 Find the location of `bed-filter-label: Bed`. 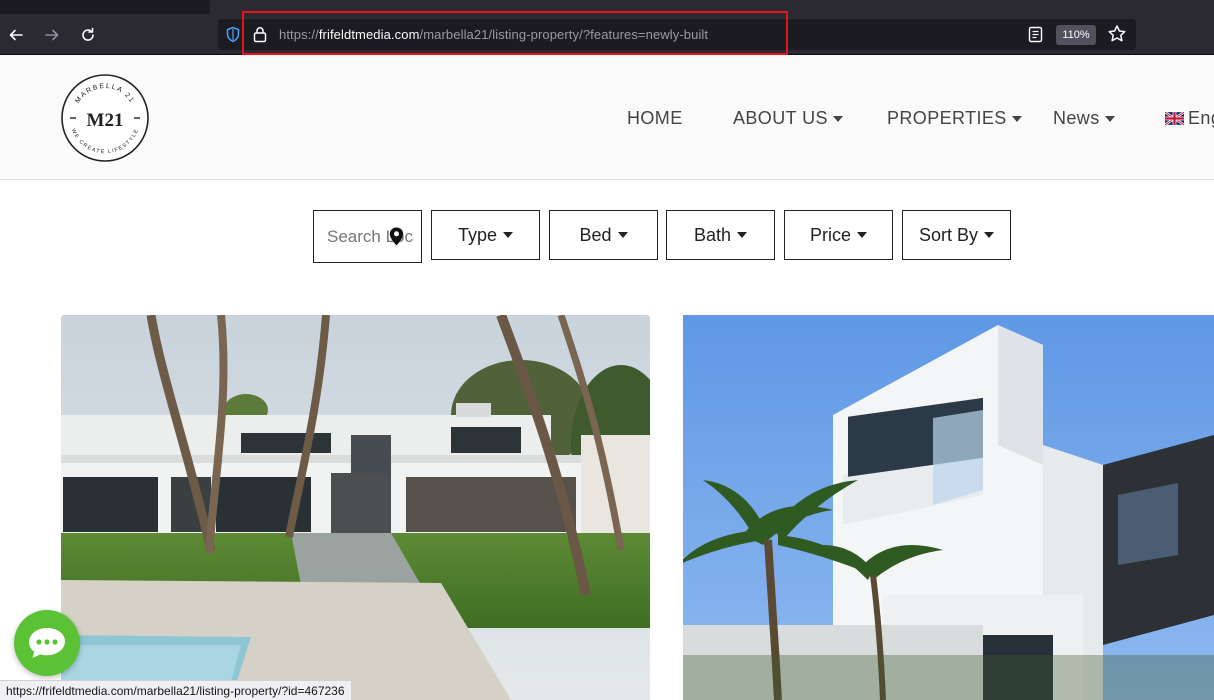

bed-filter-label: Bed is located at coordinates (595, 234).